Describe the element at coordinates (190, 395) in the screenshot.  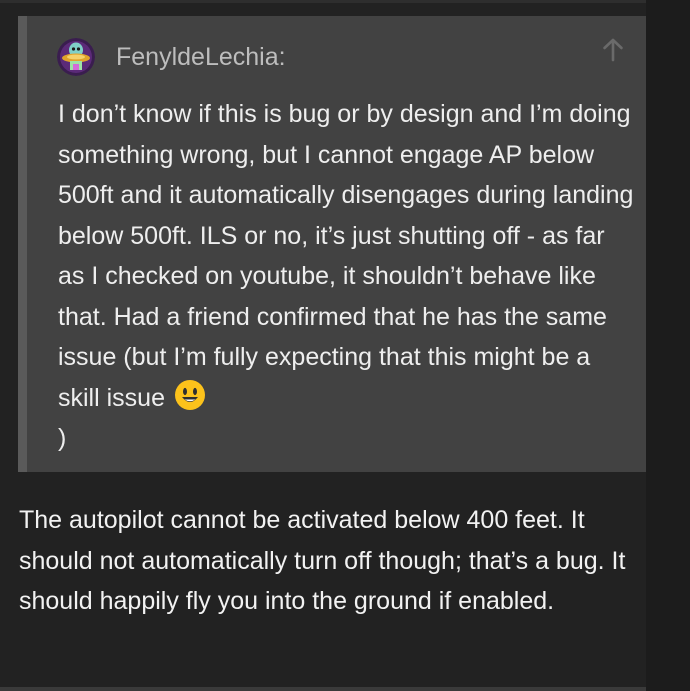
I see `smiley-emoji-icon` at that location.